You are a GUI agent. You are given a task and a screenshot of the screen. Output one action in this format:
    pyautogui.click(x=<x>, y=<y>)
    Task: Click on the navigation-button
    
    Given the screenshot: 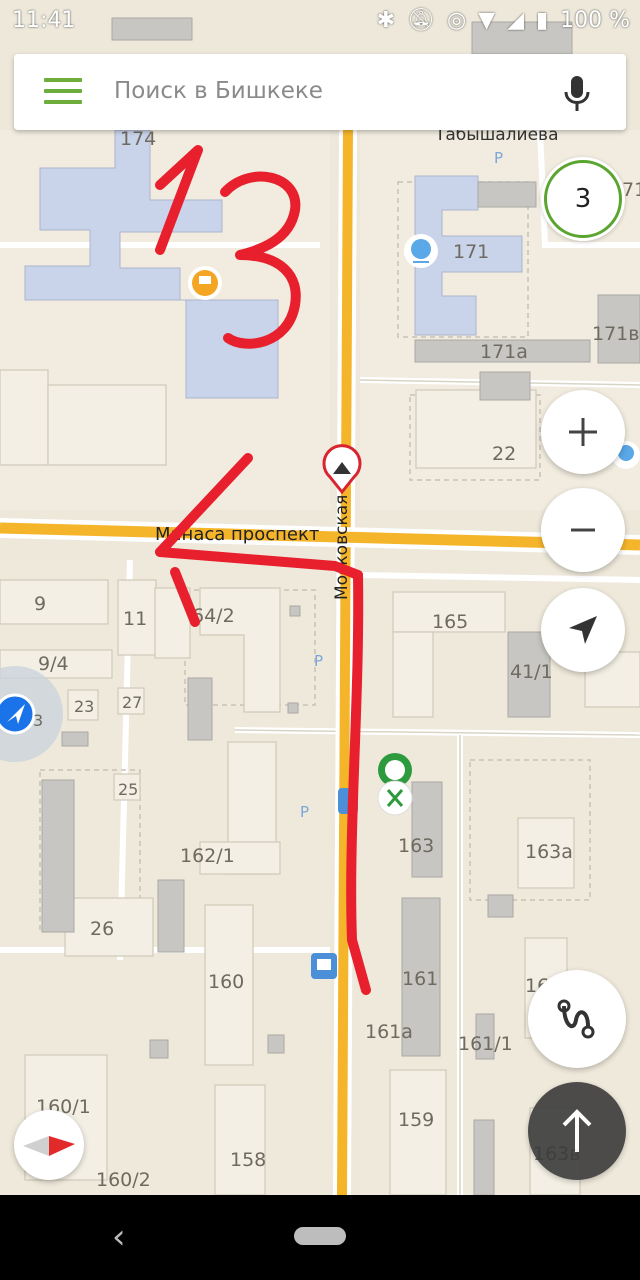 What is the action you would take?
    pyautogui.click(x=577, y=1131)
    